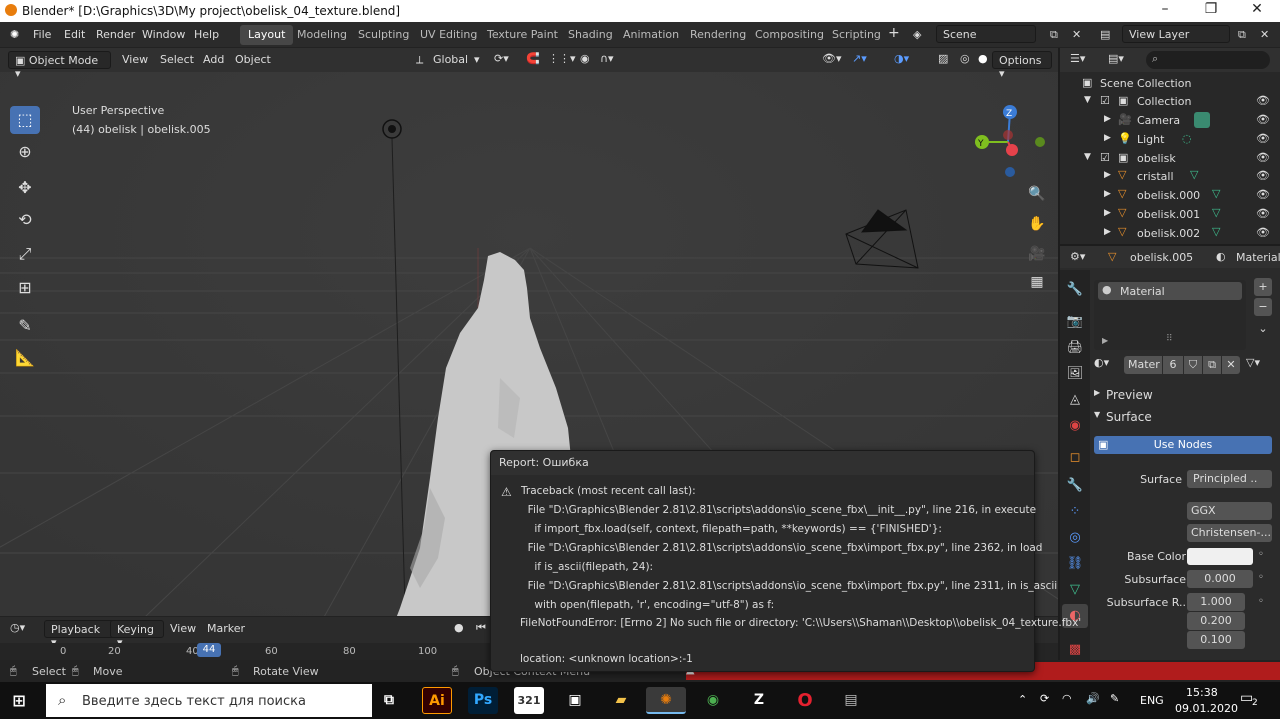 The height and width of the screenshot is (719, 1280). Describe the element at coordinates (986, 34) in the screenshot. I see `scene-name-field: Scene` at that location.